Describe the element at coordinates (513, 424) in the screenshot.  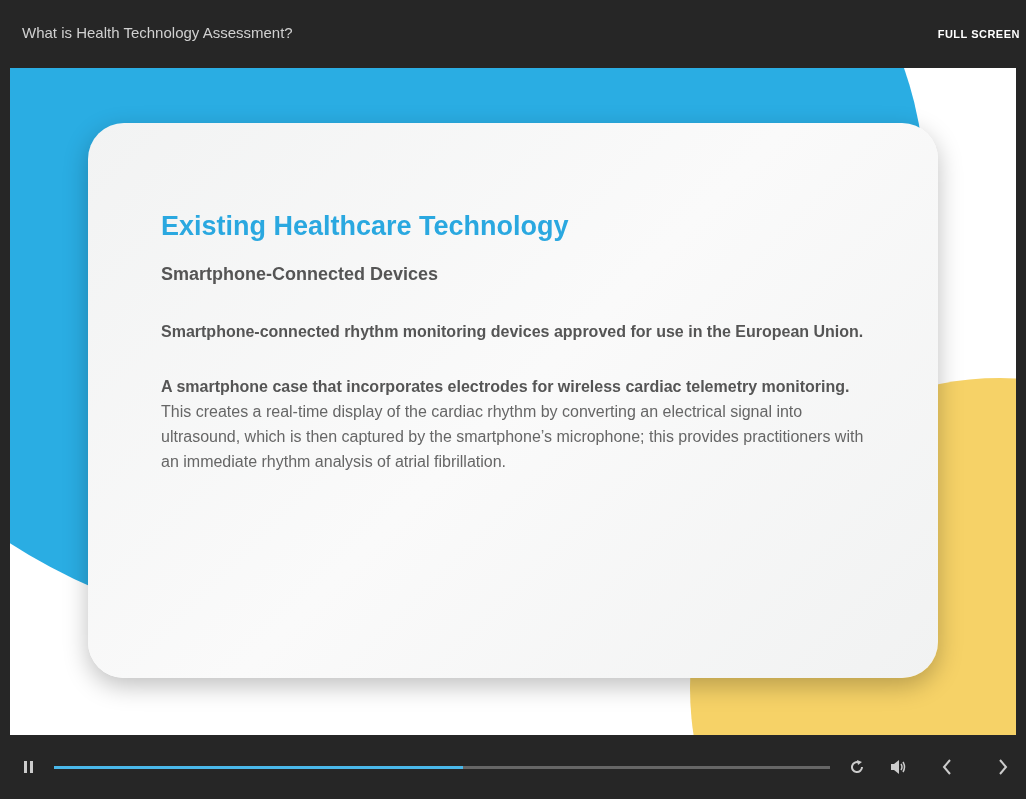
I see `body-paragraph: A smartphone case that incorporates electrodes for wireless cardiac telemetry monitoring. This creates a real-time display of the cardiac rhythm by converting an electrical signal into ultrasound, which is then captured by the smartphone’s microphone; this provides practitioners with an immediate rhythm analysis of atrial fibrillation.` at that location.